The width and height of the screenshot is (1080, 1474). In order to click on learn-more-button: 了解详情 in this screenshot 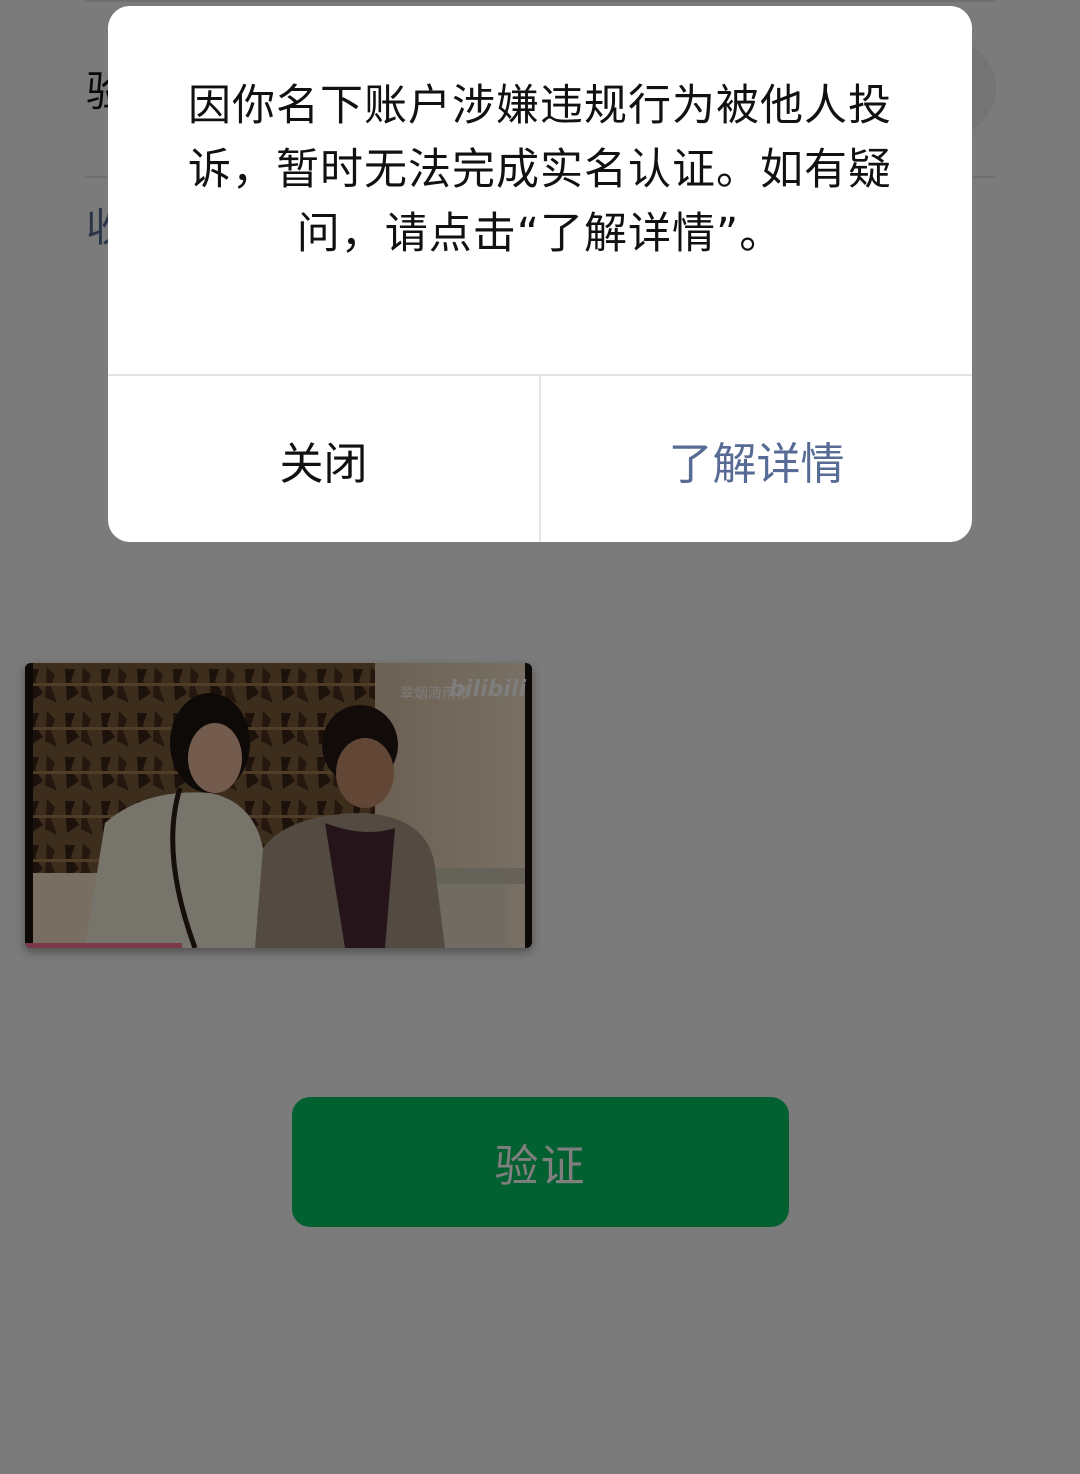, I will do `click(756, 459)`.